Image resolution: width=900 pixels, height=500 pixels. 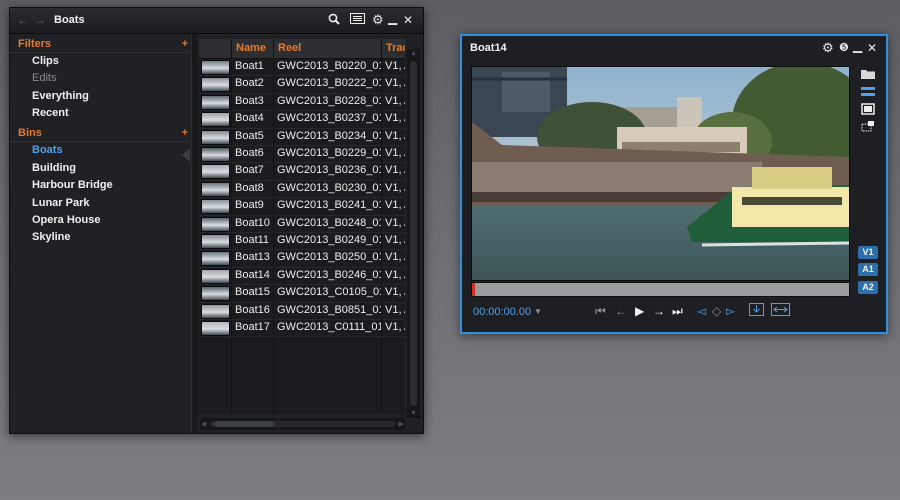 I want to click on insert-icon, so click(x=756, y=311).